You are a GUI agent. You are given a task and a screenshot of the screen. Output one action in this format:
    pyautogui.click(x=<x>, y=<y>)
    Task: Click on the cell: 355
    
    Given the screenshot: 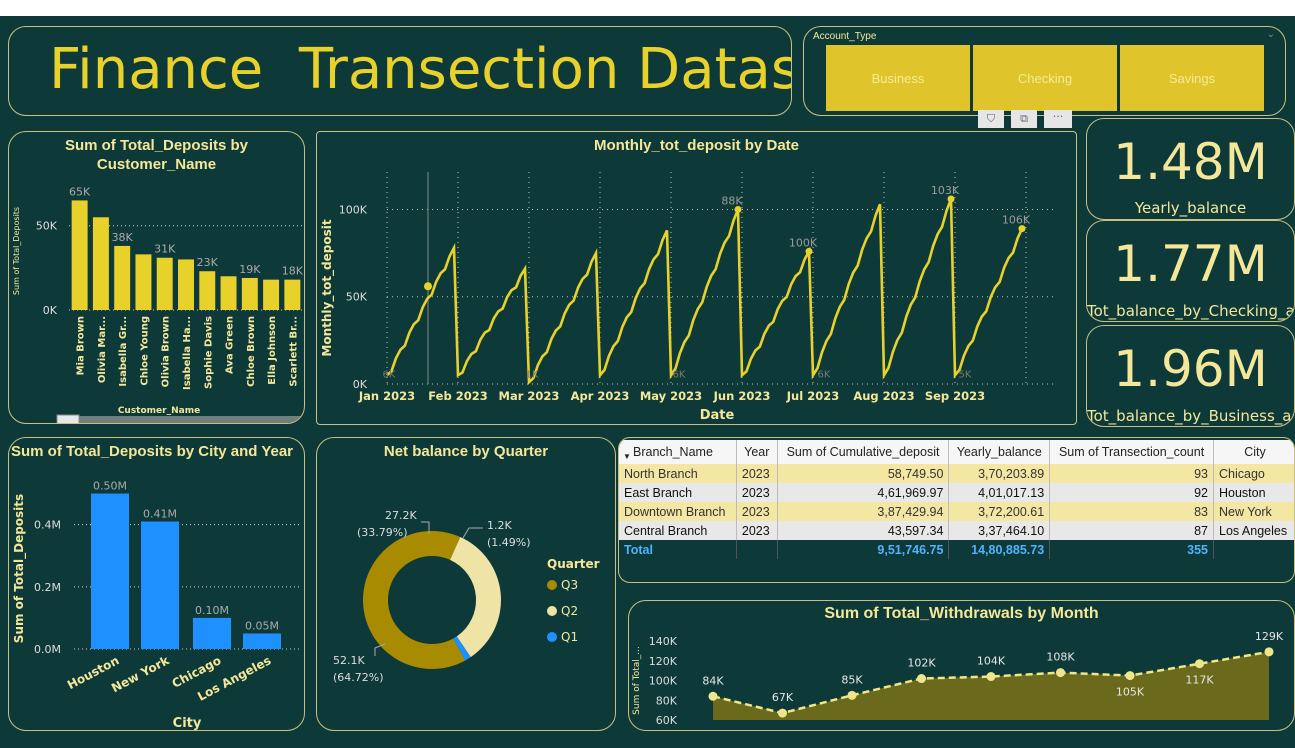 What is the action you would take?
    pyautogui.click(x=1131, y=549)
    